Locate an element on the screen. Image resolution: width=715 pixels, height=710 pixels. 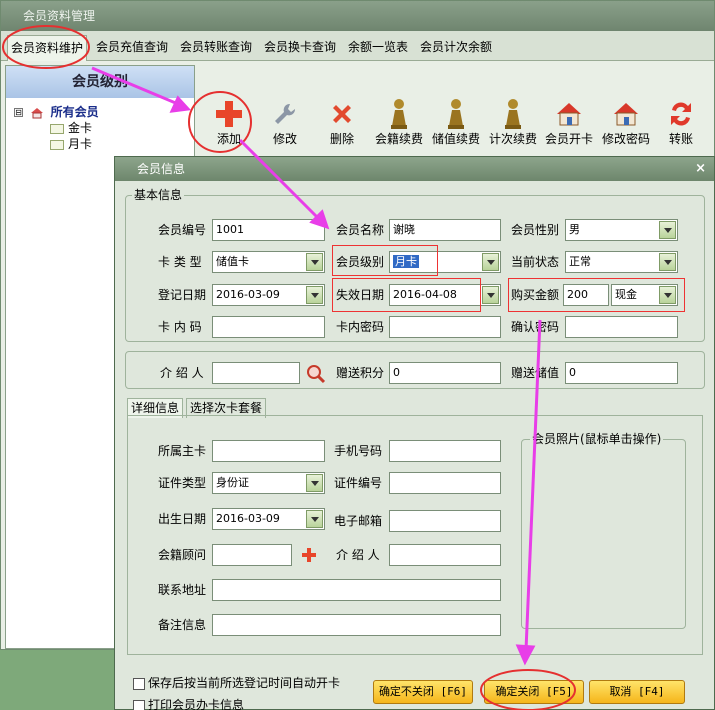
member-no-label: 会员编号 is located at coordinates (182, 230).